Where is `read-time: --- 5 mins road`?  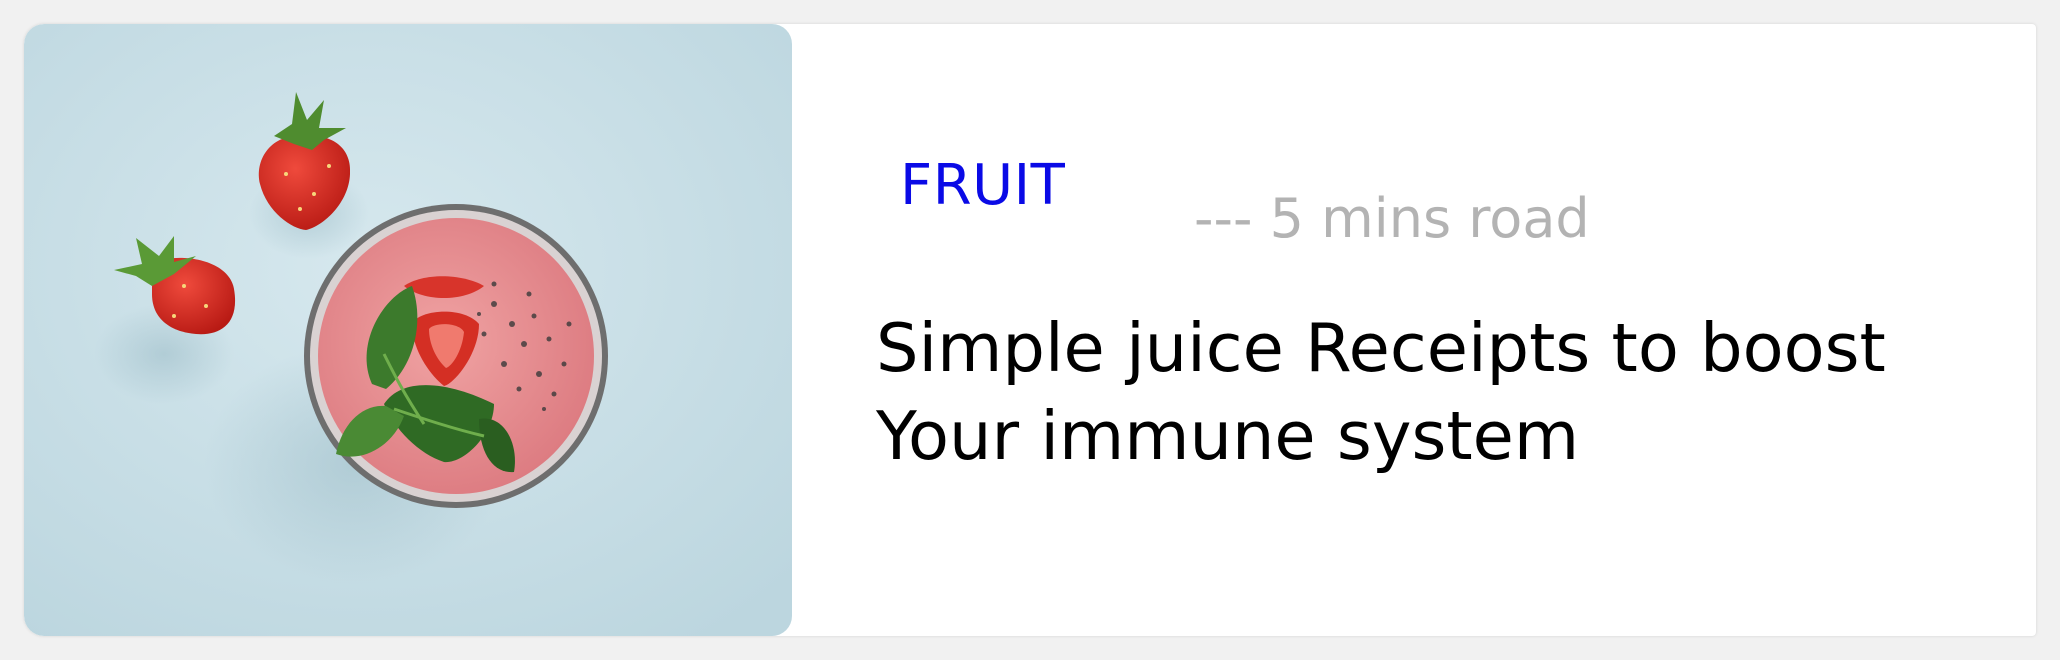 read-time: --- 5 mins road is located at coordinates (1392, 218).